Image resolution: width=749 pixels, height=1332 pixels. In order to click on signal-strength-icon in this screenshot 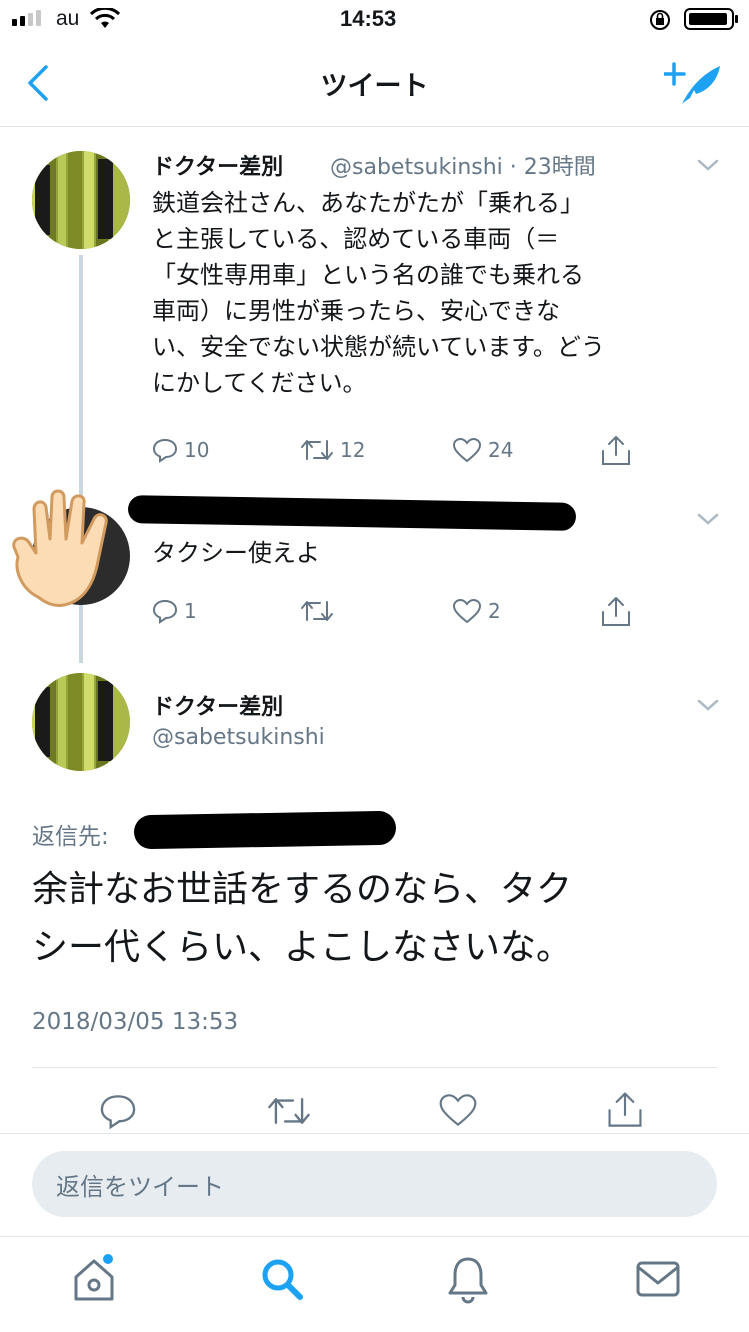, I will do `click(26, 18)`.